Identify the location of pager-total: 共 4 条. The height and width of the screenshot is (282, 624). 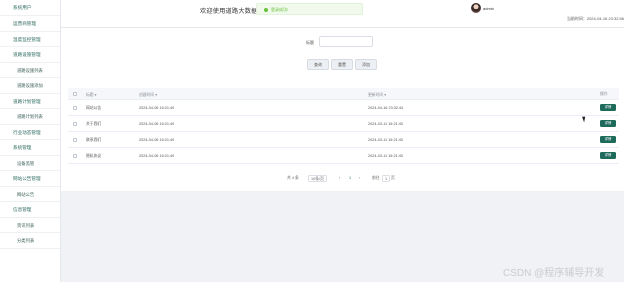
(293, 178).